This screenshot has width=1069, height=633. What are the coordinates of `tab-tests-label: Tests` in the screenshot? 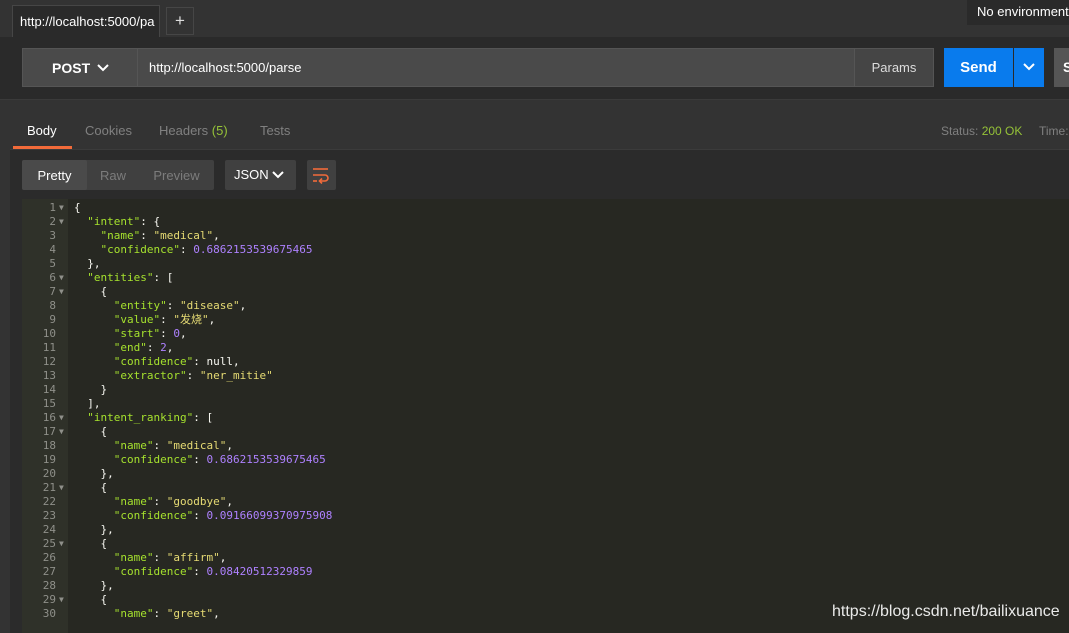 It's located at (275, 130).